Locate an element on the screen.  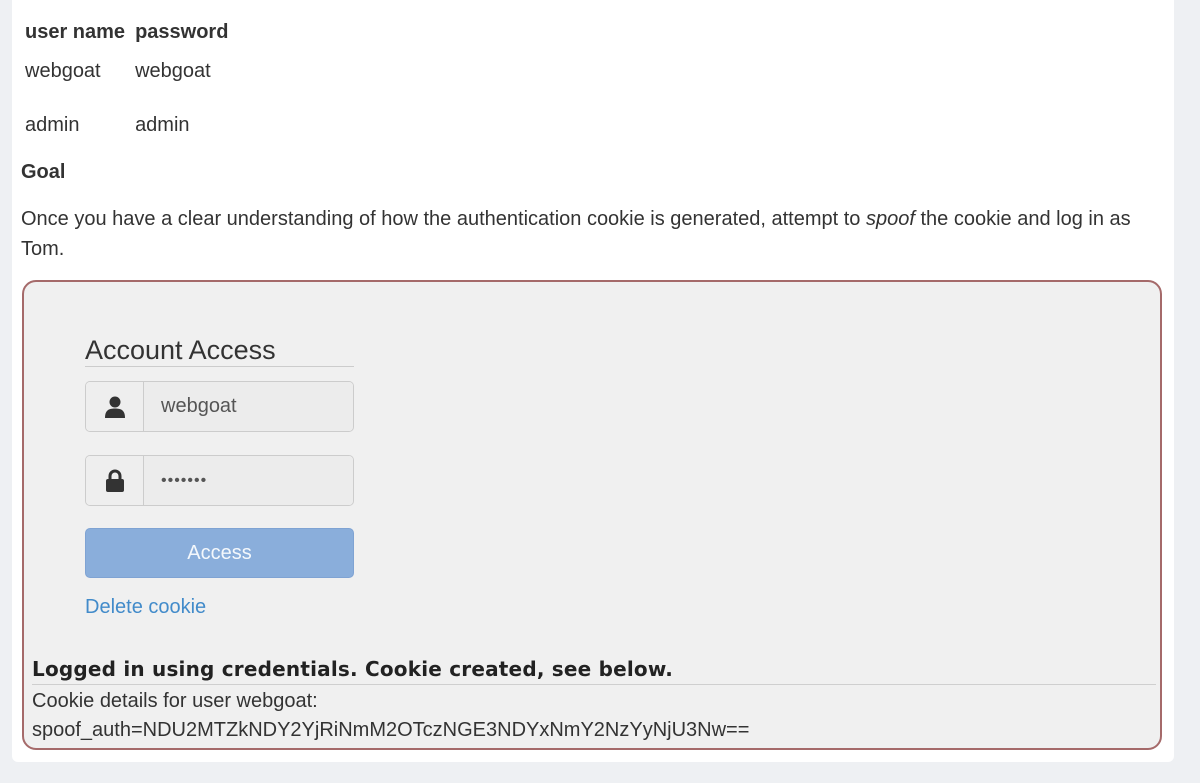
user-icon is located at coordinates (115, 406).